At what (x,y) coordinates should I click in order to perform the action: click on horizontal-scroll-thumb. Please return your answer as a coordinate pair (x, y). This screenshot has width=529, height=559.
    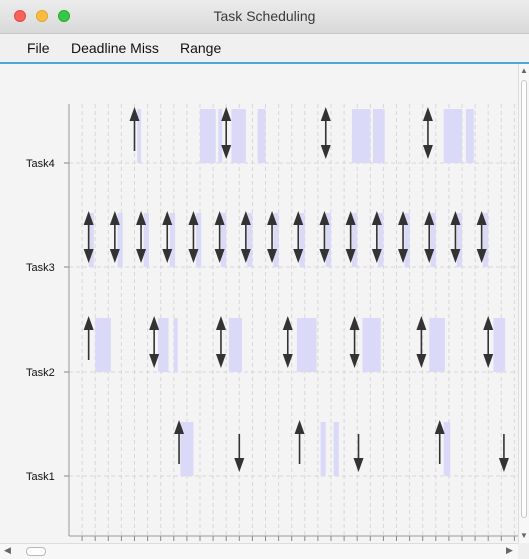
    Looking at the image, I should click on (36, 551).